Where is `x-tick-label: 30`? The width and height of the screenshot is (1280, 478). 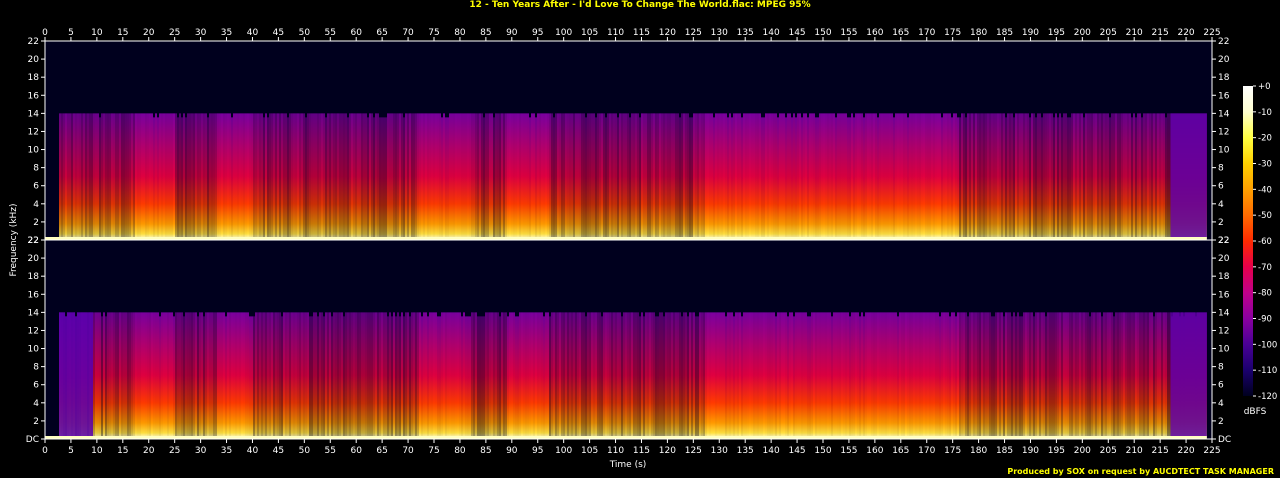
x-tick-label: 30 is located at coordinates (201, 33).